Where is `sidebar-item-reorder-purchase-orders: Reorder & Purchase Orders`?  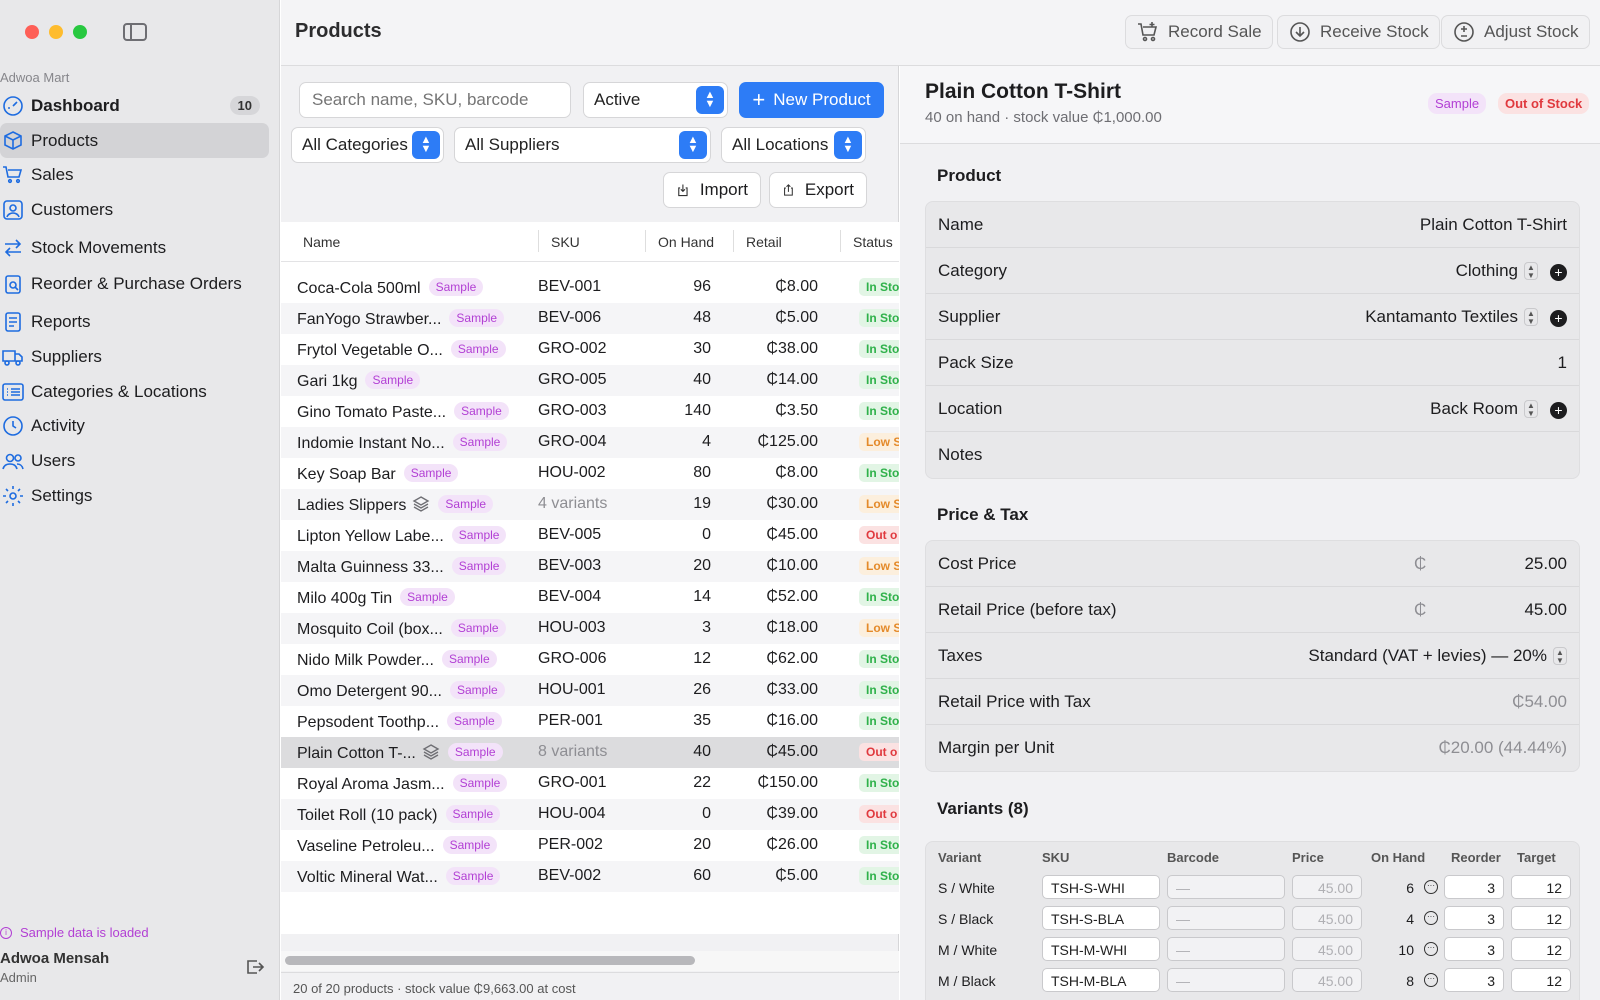 sidebar-item-reorder-purchase-orders: Reorder & Purchase Orders is located at coordinates (140, 283).